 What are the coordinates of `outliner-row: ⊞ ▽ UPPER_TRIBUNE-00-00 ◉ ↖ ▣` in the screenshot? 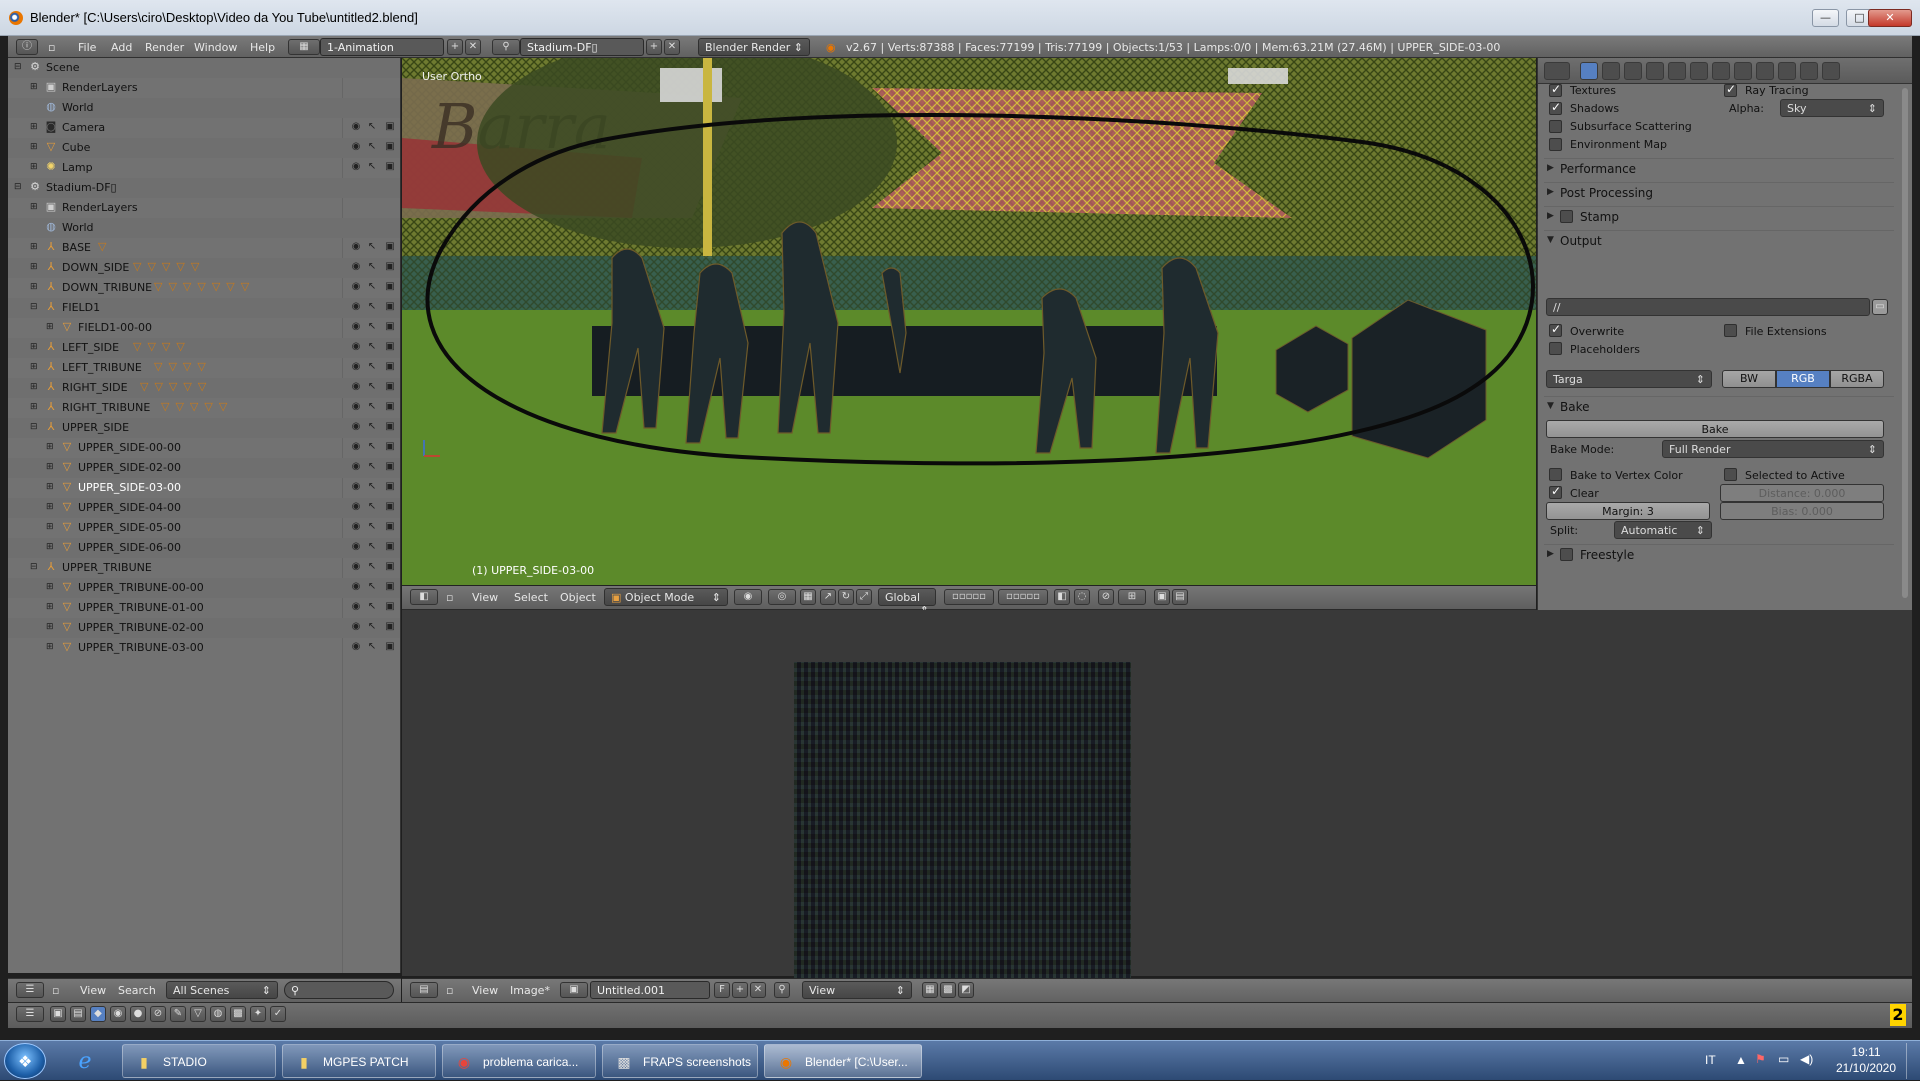 It's located at (204, 588).